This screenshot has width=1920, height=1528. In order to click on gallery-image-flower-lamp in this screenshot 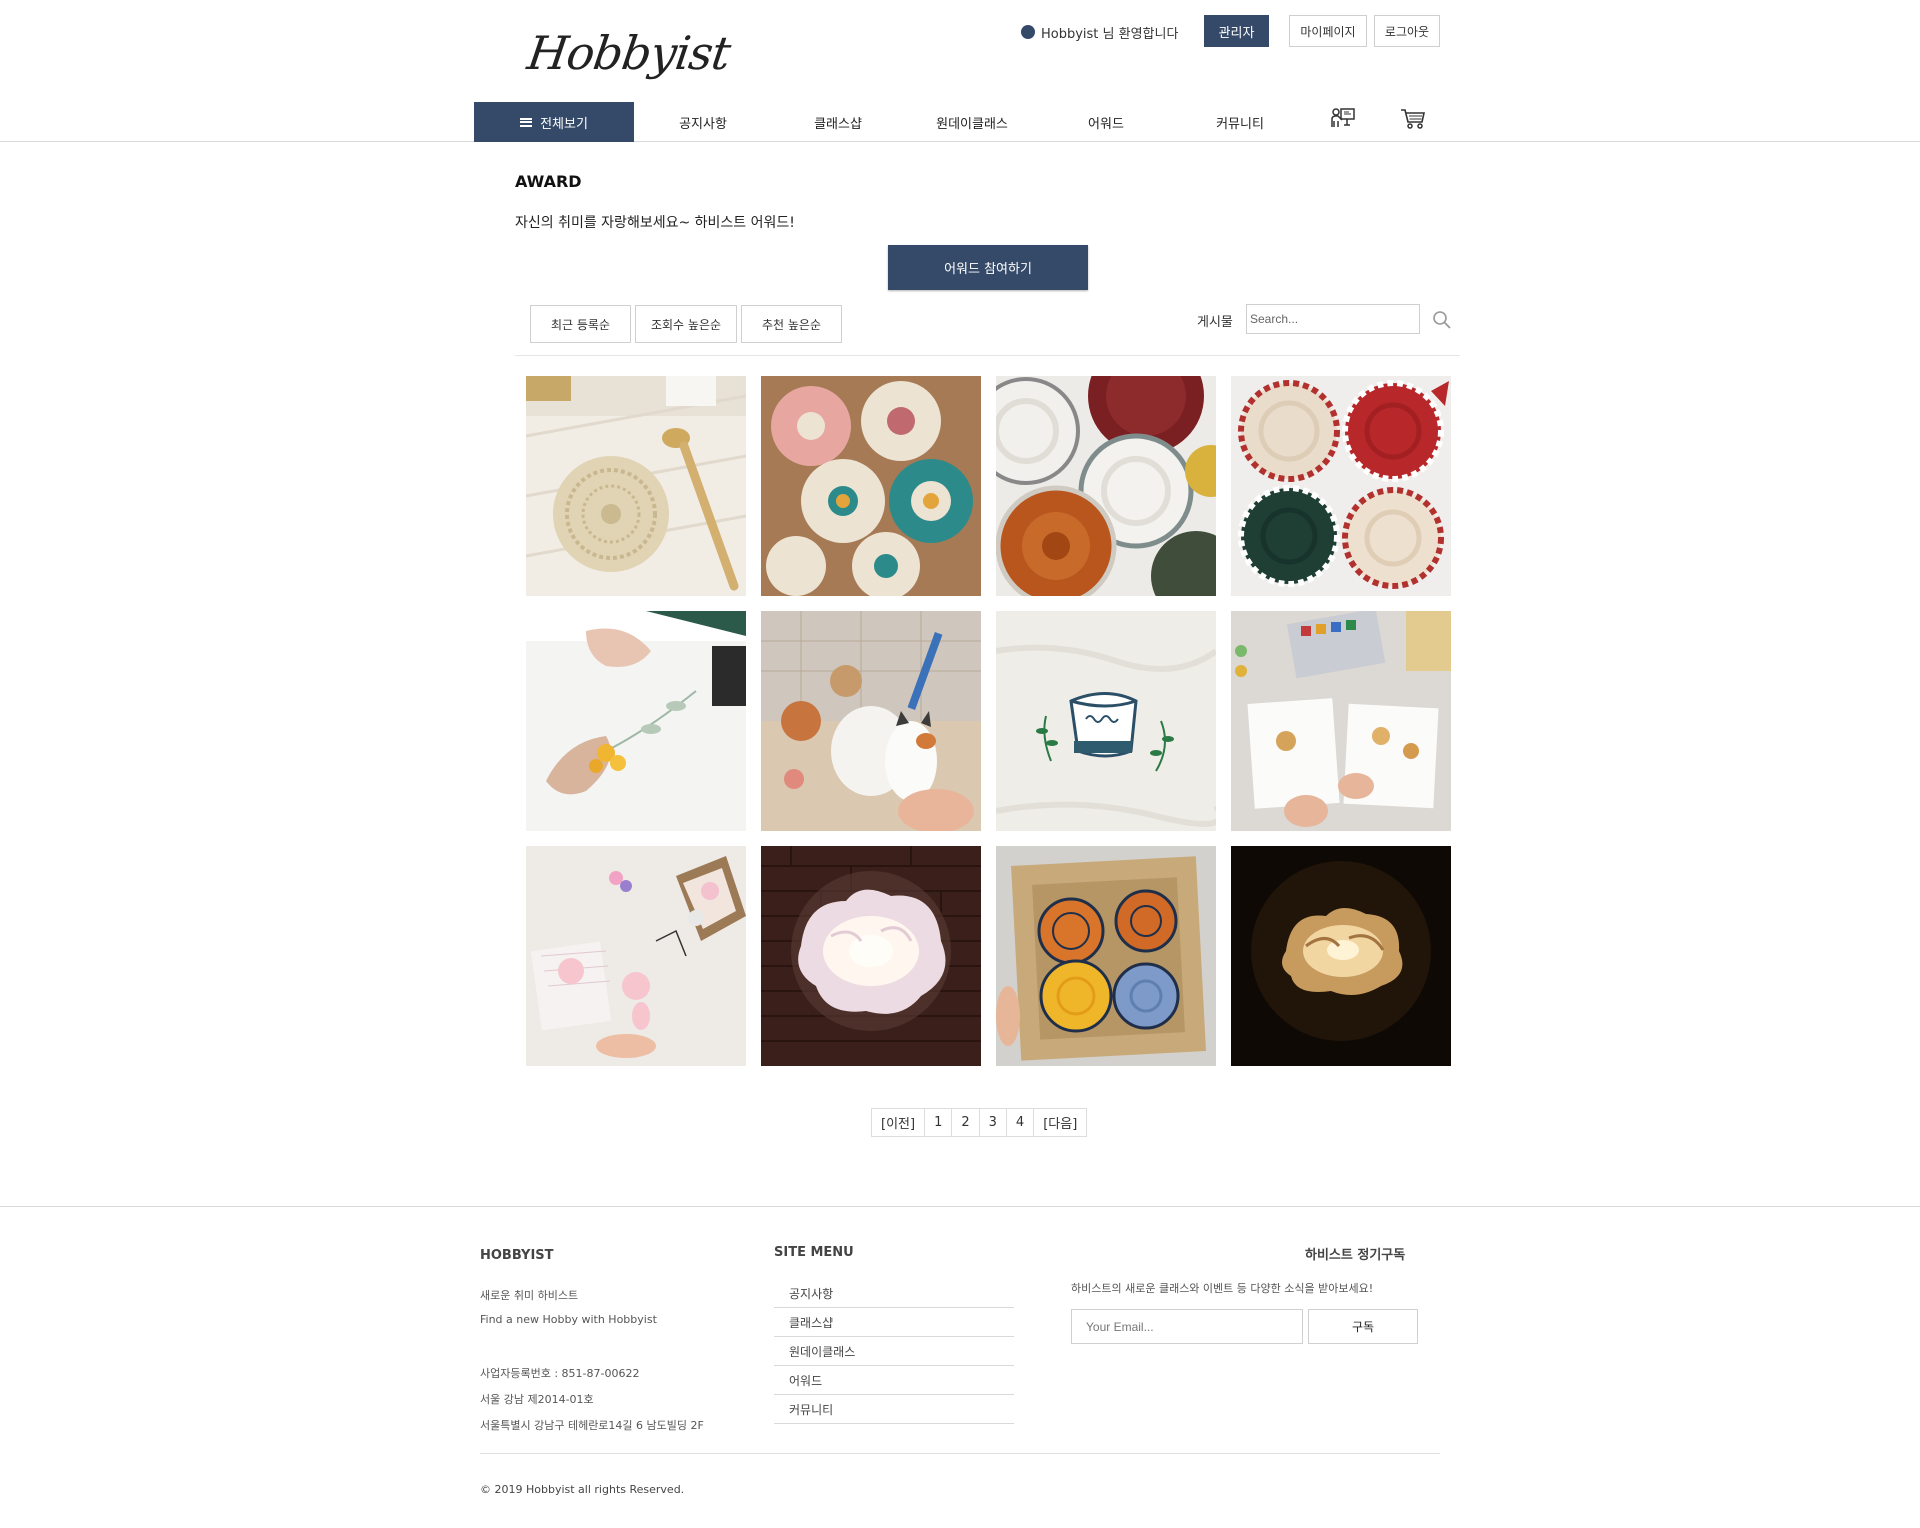, I will do `click(871, 956)`.